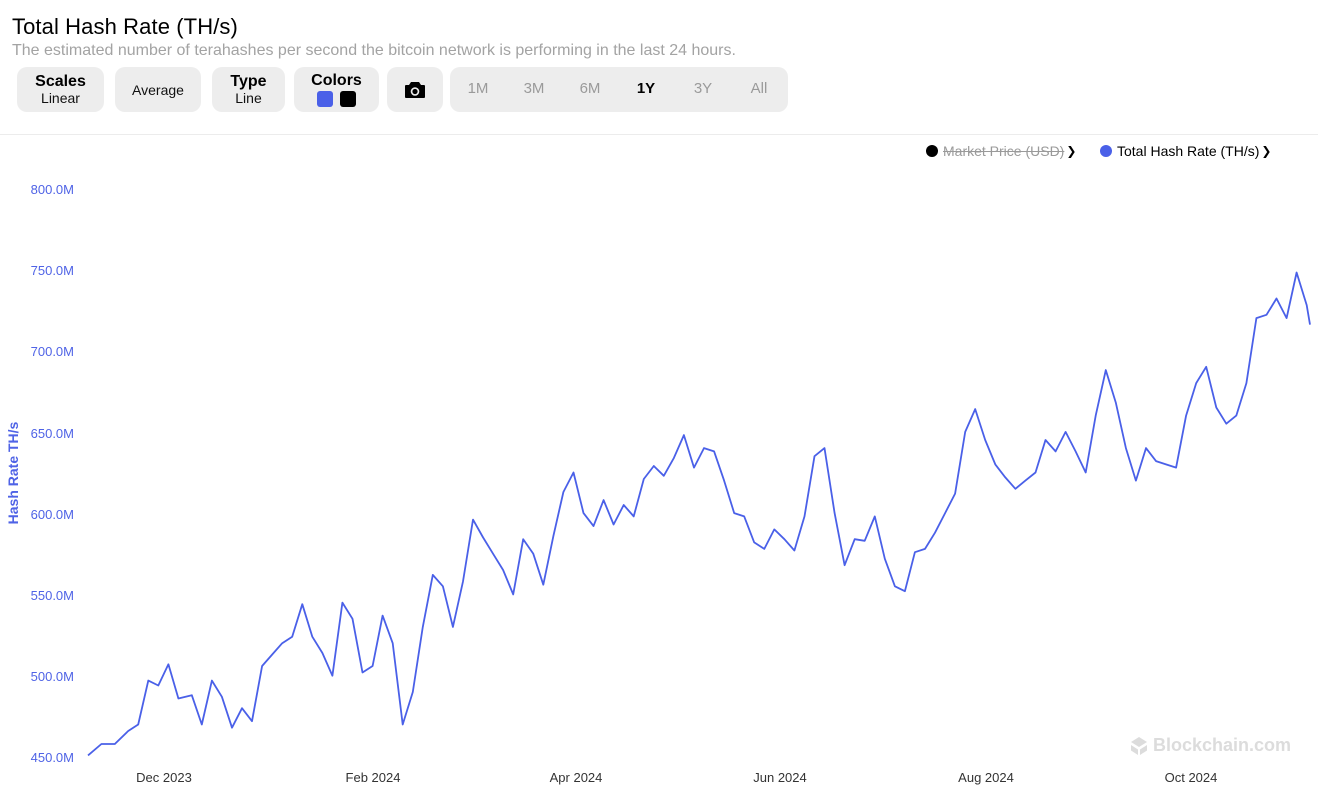 The image size is (1318, 793). I want to click on blockchain-watermark: Blockchain.com, so click(1210, 745).